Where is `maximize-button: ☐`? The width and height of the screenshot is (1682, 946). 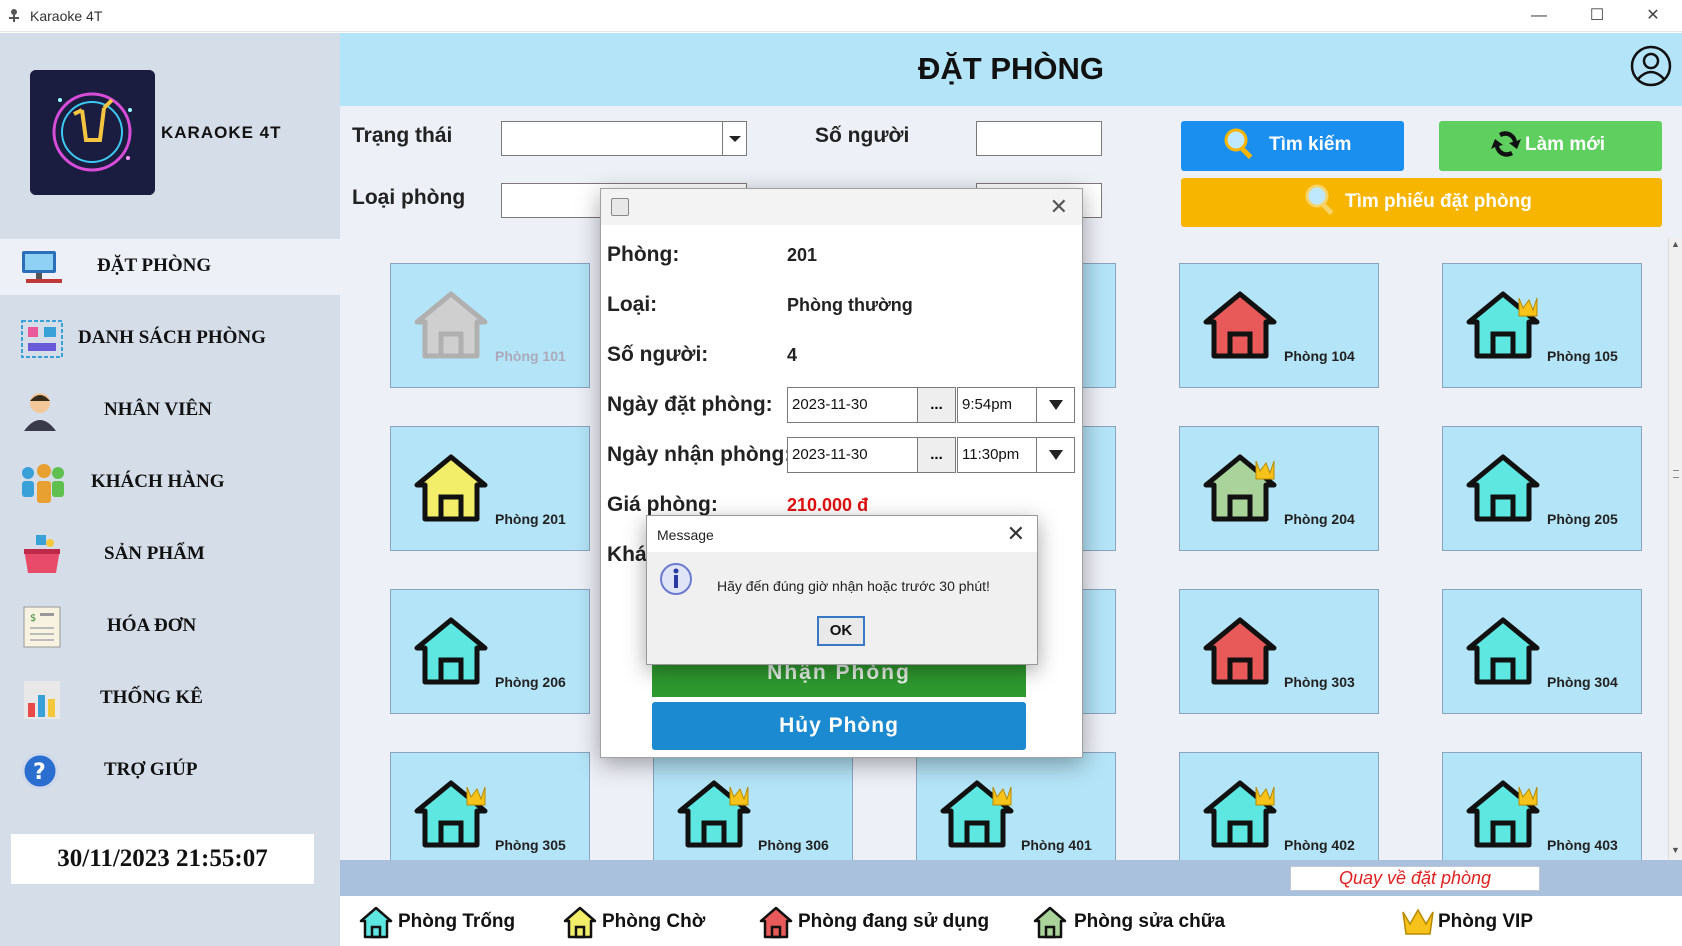 maximize-button: ☐ is located at coordinates (1597, 16).